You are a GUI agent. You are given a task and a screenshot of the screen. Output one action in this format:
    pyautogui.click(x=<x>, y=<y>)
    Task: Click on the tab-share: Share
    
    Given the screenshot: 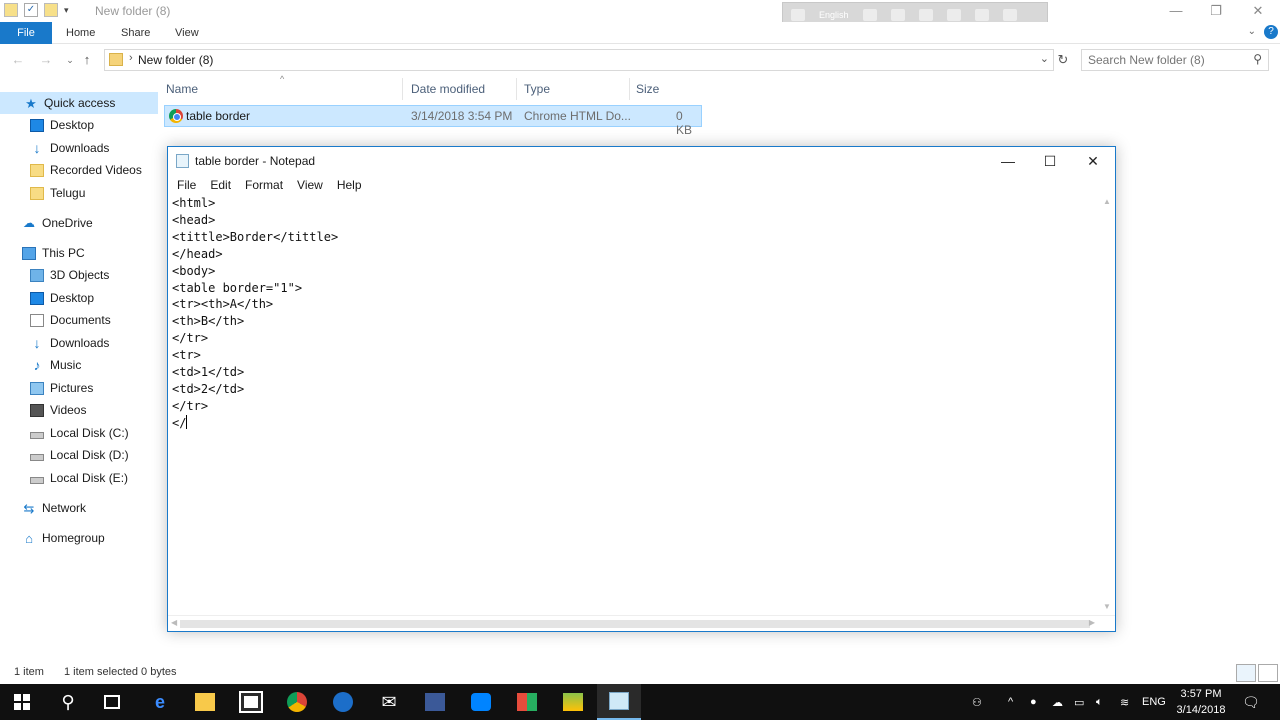 What is the action you would take?
    pyautogui.click(x=135, y=33)
    